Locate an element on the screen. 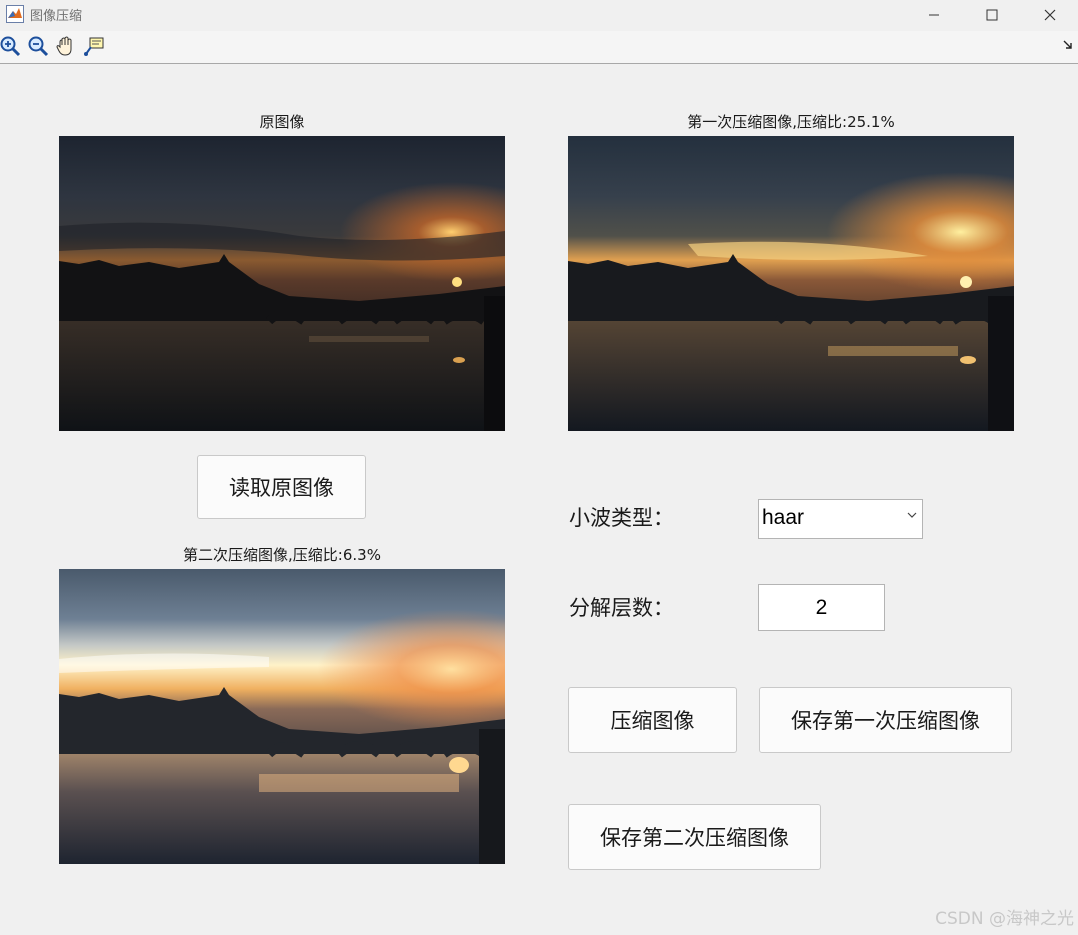  save-first-compressed-button: 保存第一次压缩图像 is located at coordinates (885, 720).